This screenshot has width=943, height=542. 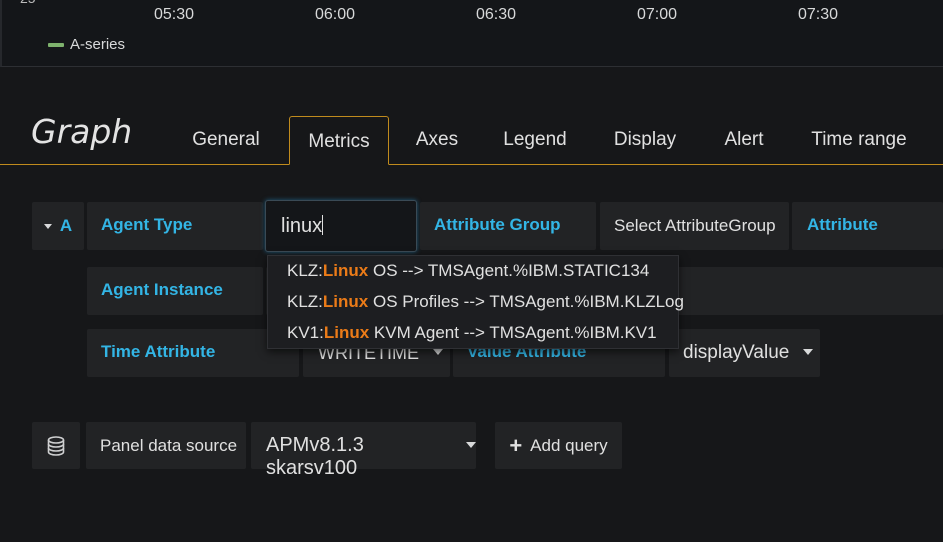 I want to click on agent-type-input-value: linux, so click(x=302, y=226).